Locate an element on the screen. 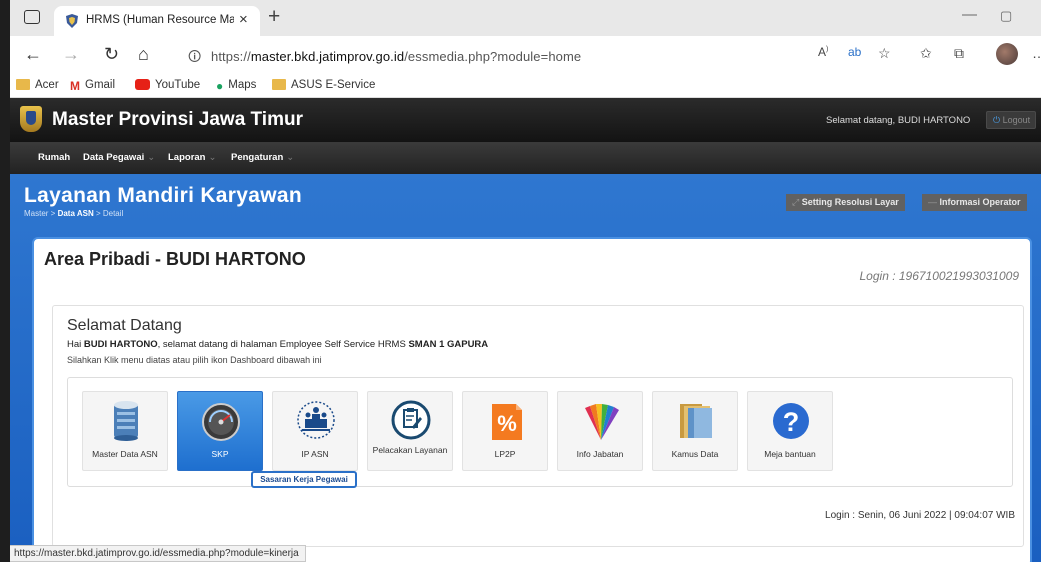 This screenshot has height=562, width=1041. bookmark-youtube: YouTube is located at coordinates (167, 85).